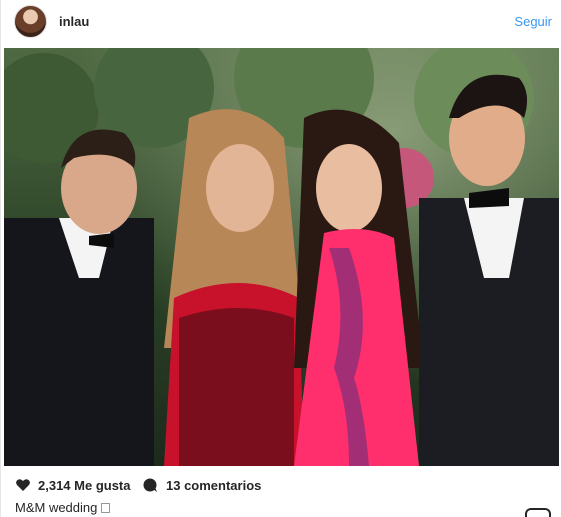 The height and width of the screenshot is (517, 561). Describe the element at coordinates (106, 508) in the screenshot. I see `emoji-placeholder-icon` at that location.